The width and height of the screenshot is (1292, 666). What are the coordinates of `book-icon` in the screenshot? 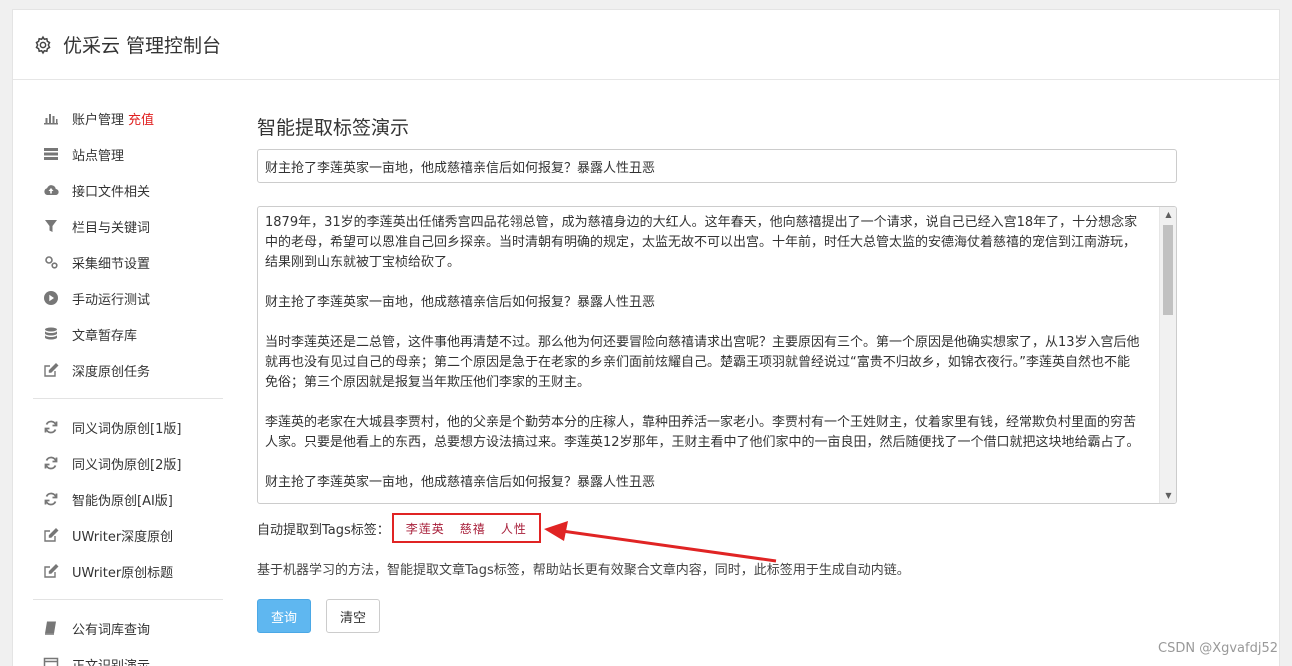 It's located at (51, 628).